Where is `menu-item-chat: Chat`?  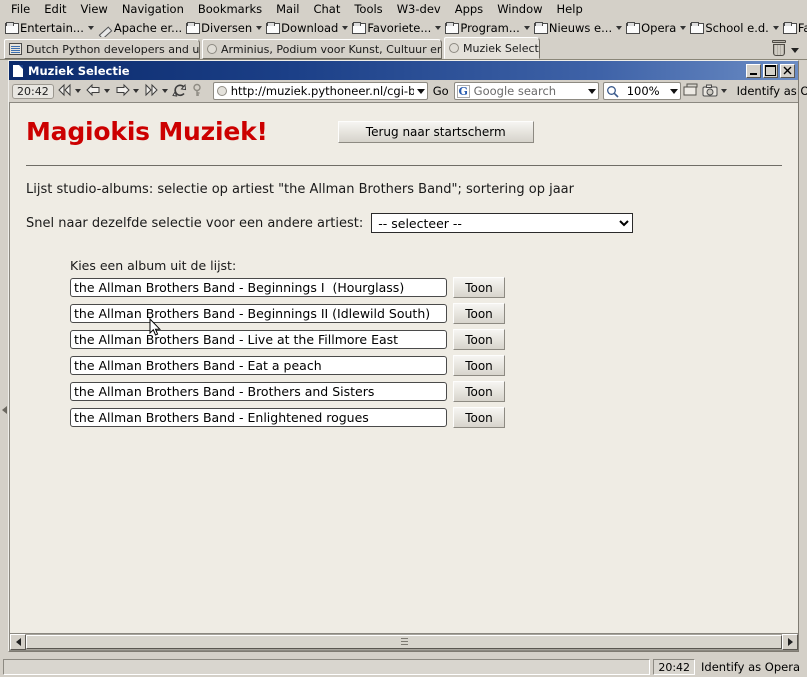
menu-item-chat: Chat is located at coordinates (326, 9).